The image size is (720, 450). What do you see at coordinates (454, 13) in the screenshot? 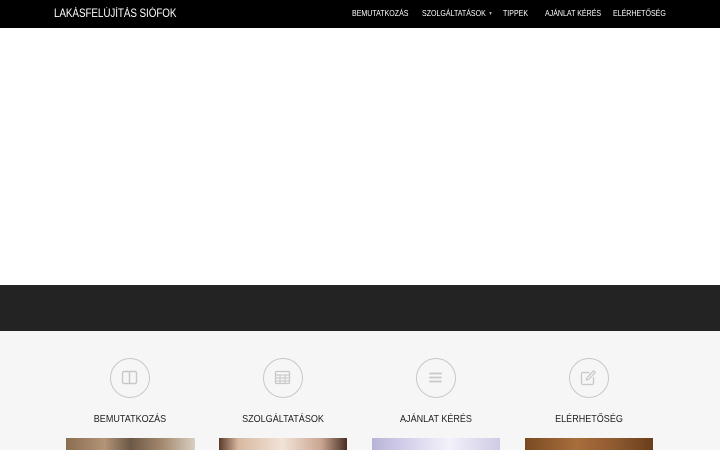
I see `nav-item-label: SZOLGÁLTATÁSOK` at bounding box center [454, 13].